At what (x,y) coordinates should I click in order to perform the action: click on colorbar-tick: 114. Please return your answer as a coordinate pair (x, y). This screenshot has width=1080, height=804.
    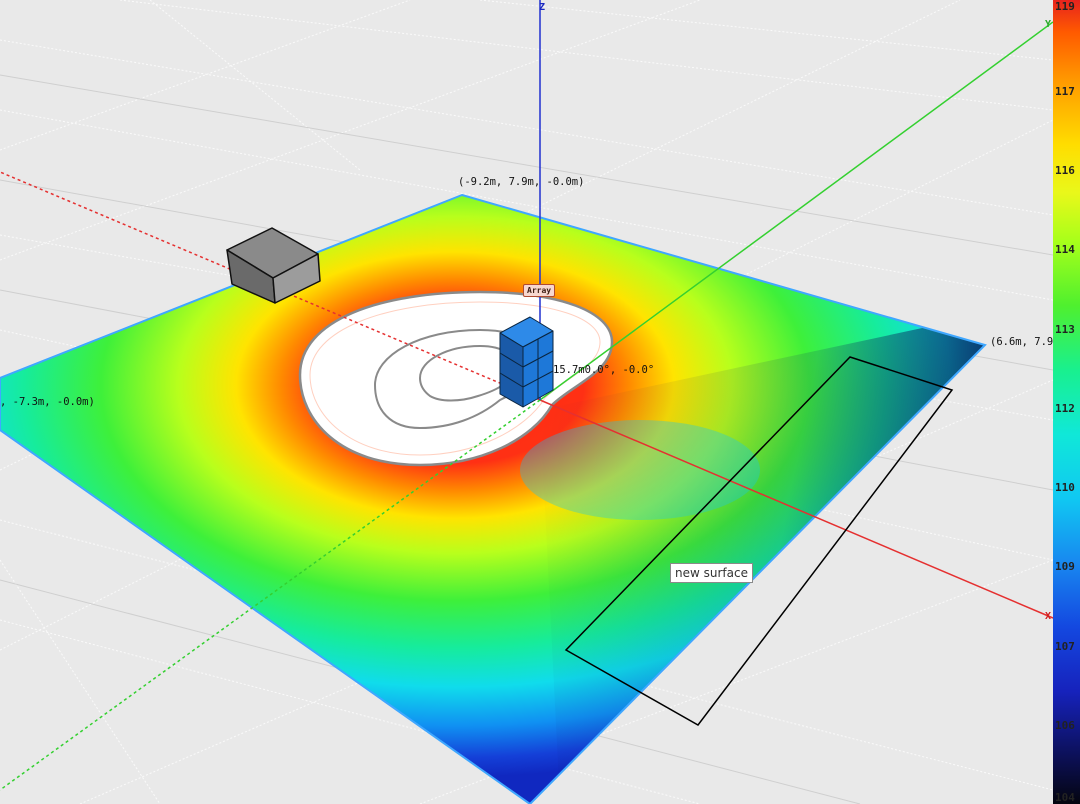
    Looking at the image, I should click on (1065, 249).